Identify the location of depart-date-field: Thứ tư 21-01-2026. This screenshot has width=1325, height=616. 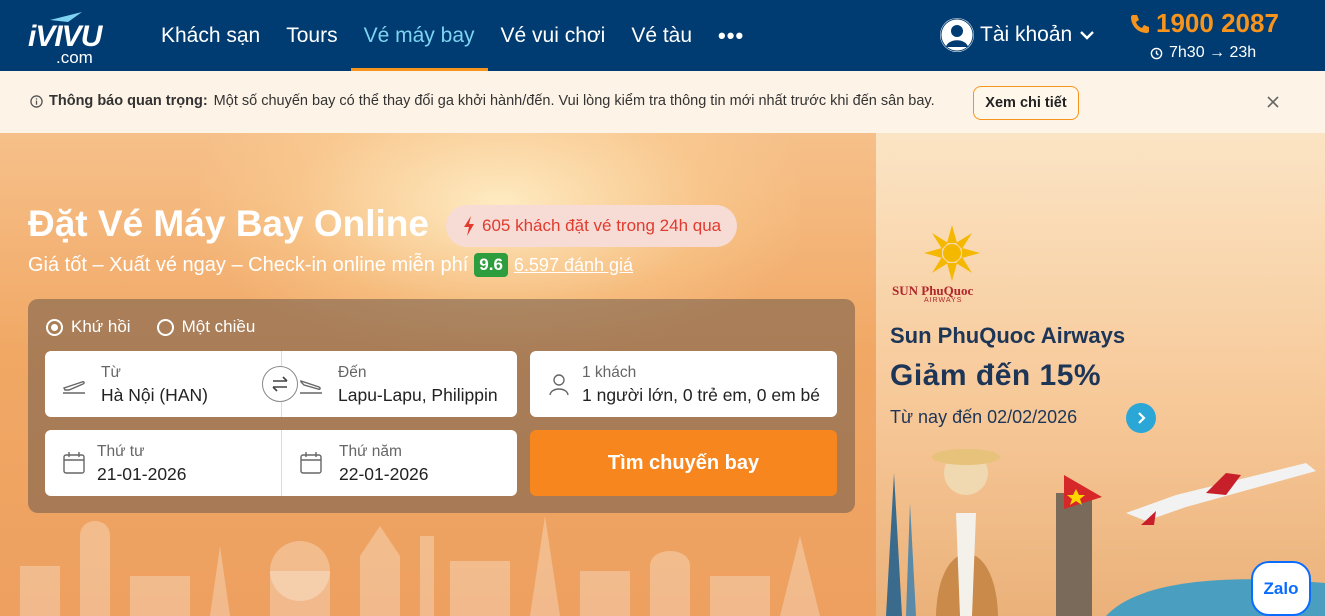
(163, 463).